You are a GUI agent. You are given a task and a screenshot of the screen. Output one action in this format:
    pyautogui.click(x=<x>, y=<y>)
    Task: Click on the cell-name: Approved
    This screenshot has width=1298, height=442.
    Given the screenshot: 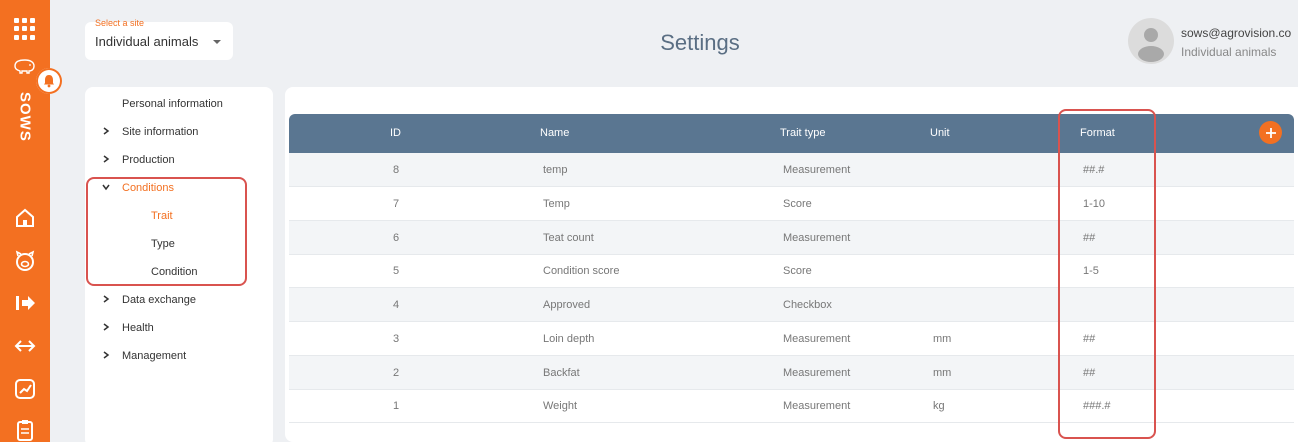 What is the action you would take?
    pyautogui.click(x=567, y=305)
    